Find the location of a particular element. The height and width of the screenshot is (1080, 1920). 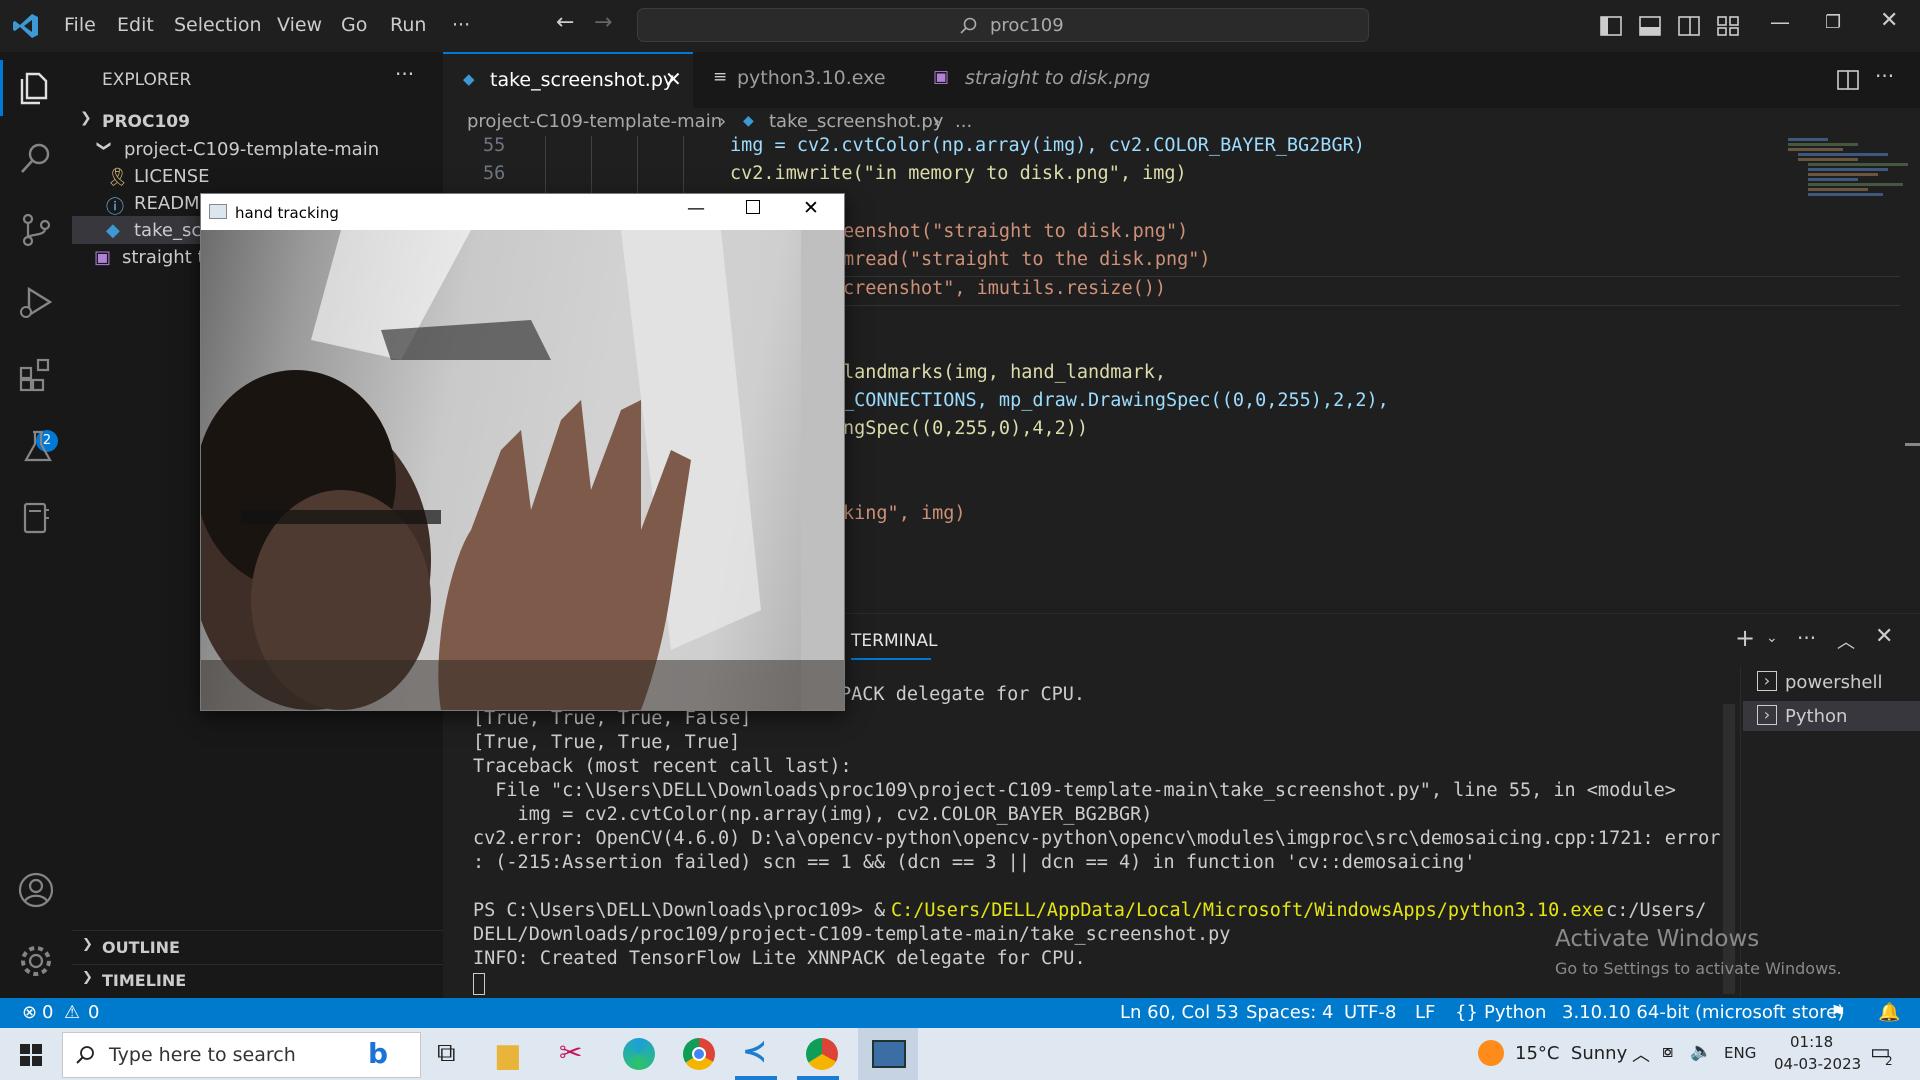

show-hidden-icons: ︿ is located at coordinates (1641, 1054).